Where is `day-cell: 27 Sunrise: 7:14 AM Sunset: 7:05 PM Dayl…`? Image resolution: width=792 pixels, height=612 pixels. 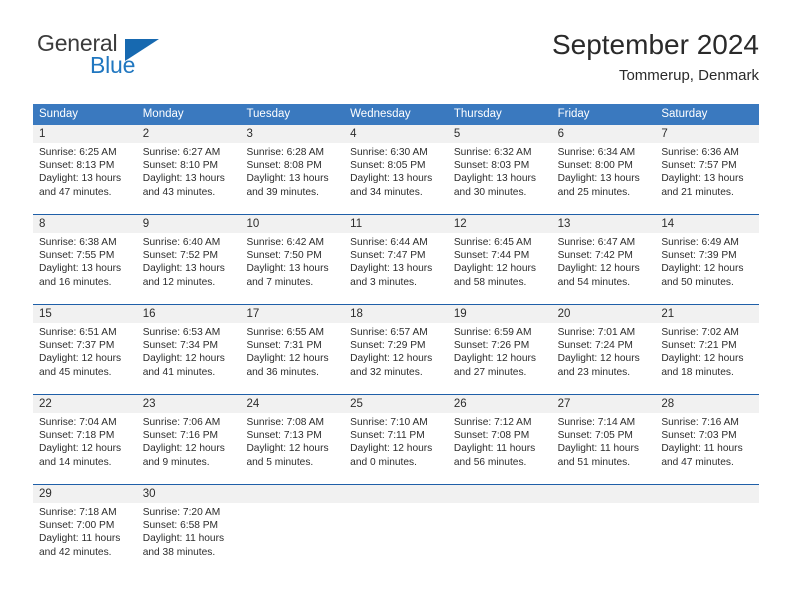 day-cell: 27 Sunrise: 7:14 AM Sunset: 7:05 PM Dayl… is located at coordinates (603, 436).